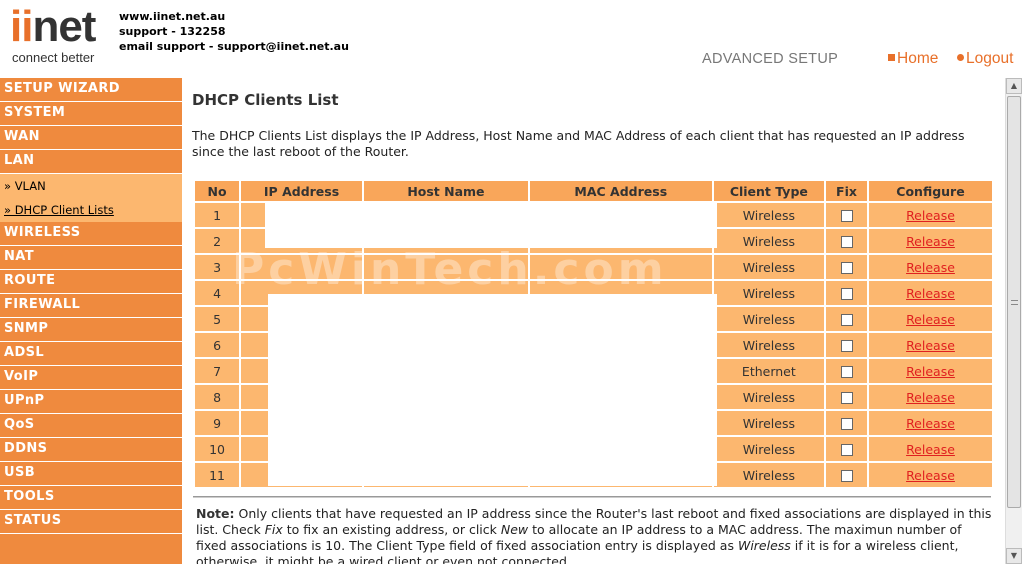 This screenshot has height=564, width=1022. What do you see at coordinates (91, 282) in the screenshot?
I see `sidebar-item-route: ROUTE` at bounding box center [91, 282].